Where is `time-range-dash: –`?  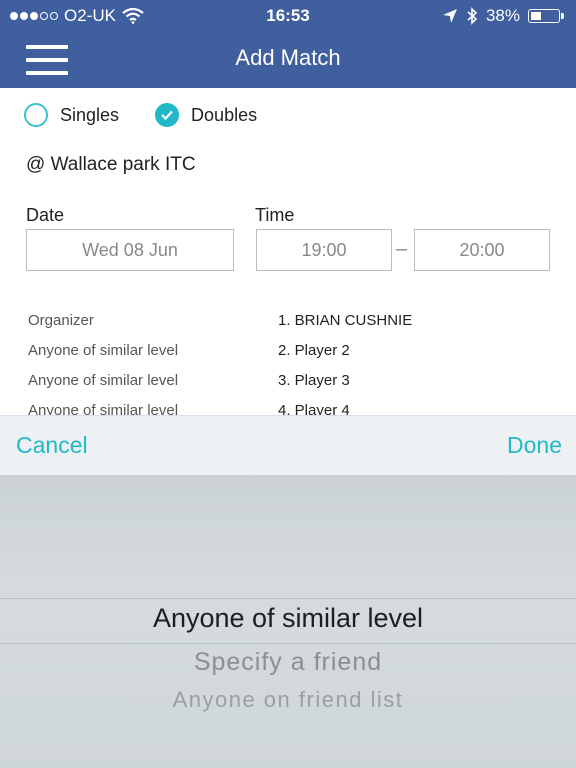
time-range-dash: – is located at coordinates (402, 249).